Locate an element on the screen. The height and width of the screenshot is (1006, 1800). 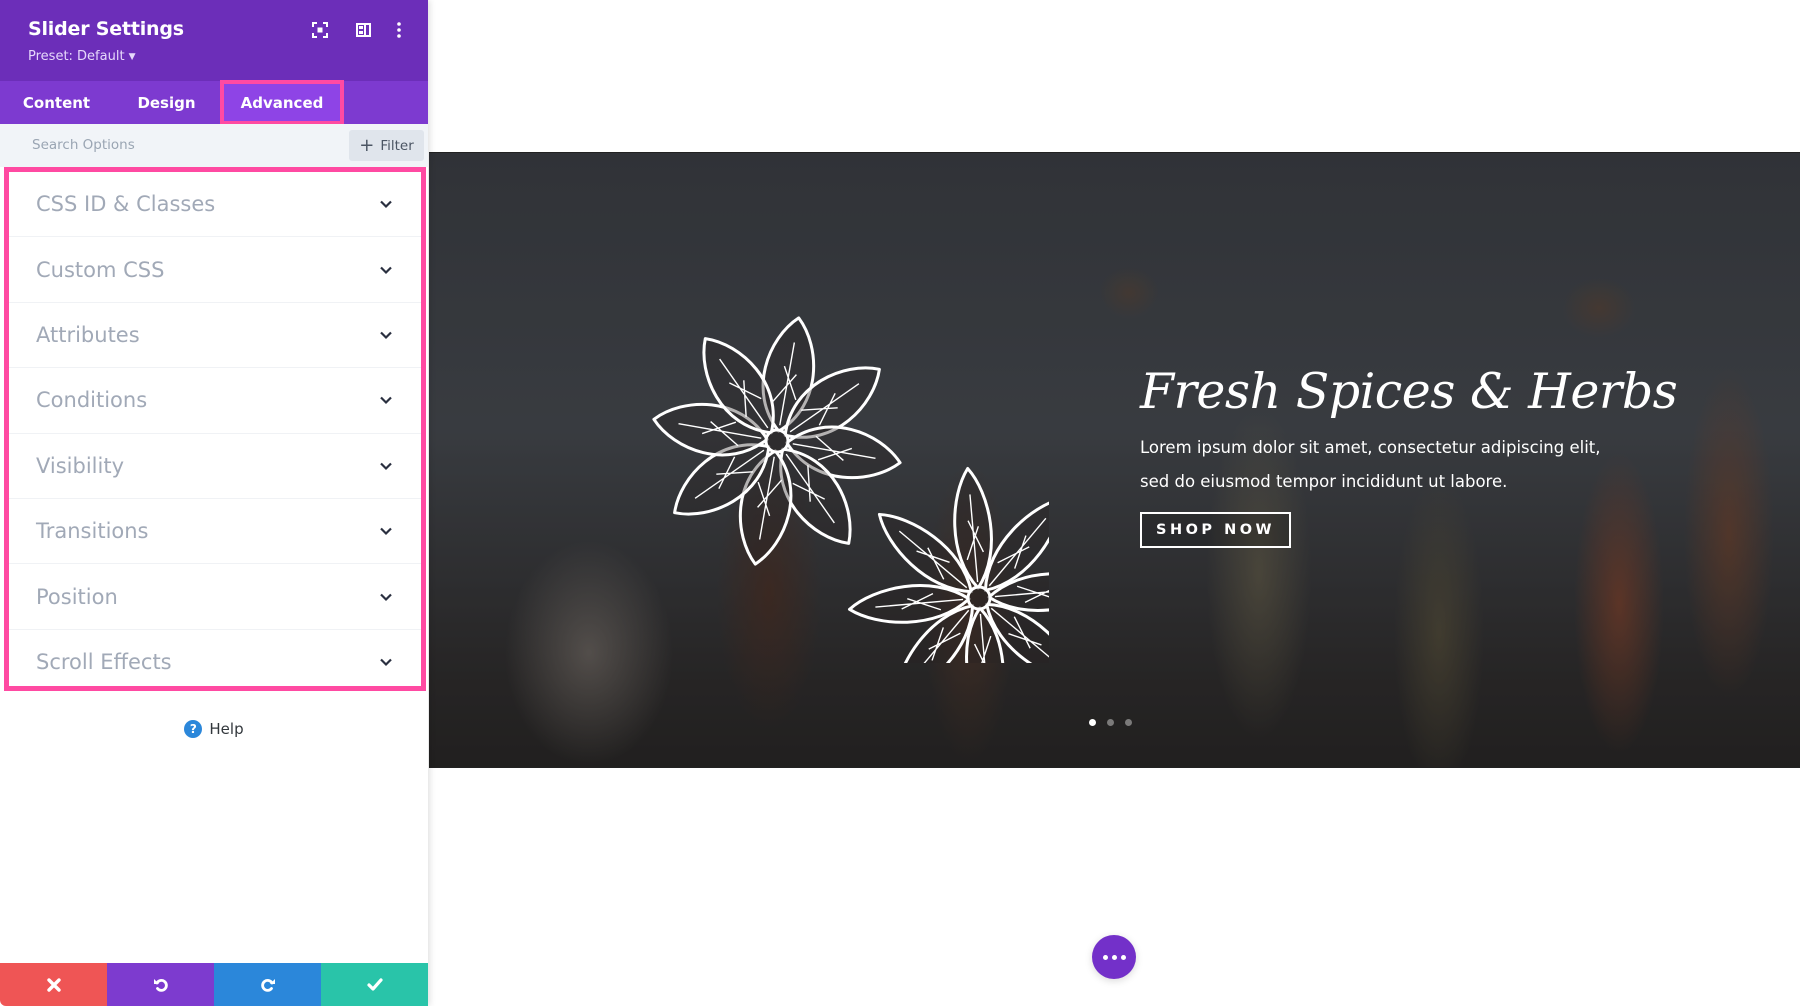
group-attributes: Attributes is located at coordinates (215, 336).